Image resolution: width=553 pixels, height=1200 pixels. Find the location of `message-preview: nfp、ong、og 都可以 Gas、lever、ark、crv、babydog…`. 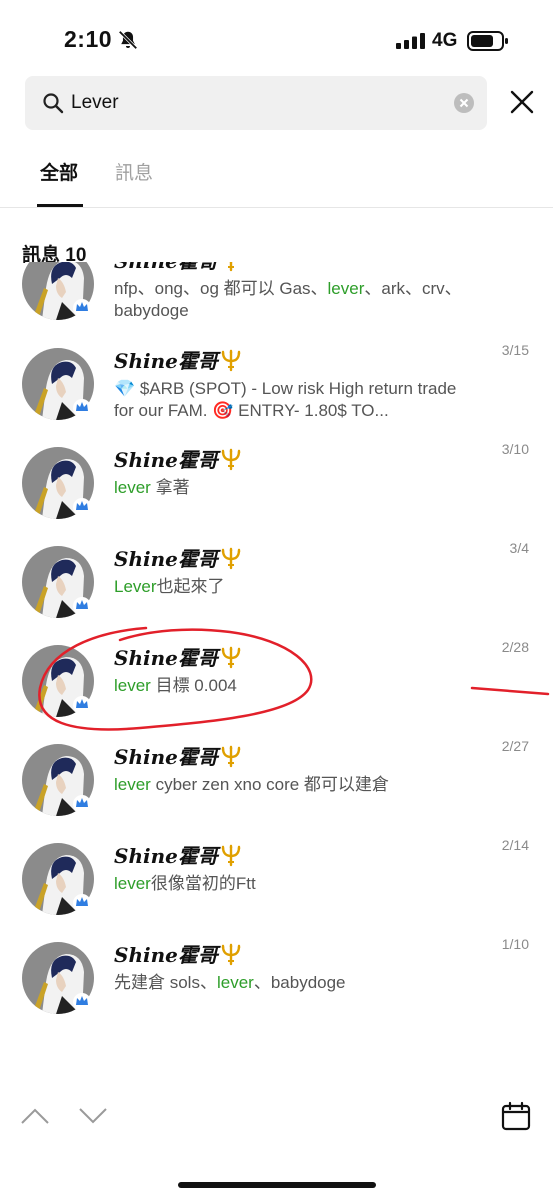

message-preview: nfp、ong、og 都可以 Gas、lever、ark、crv、babydog… is located at coordinates (294, 300).